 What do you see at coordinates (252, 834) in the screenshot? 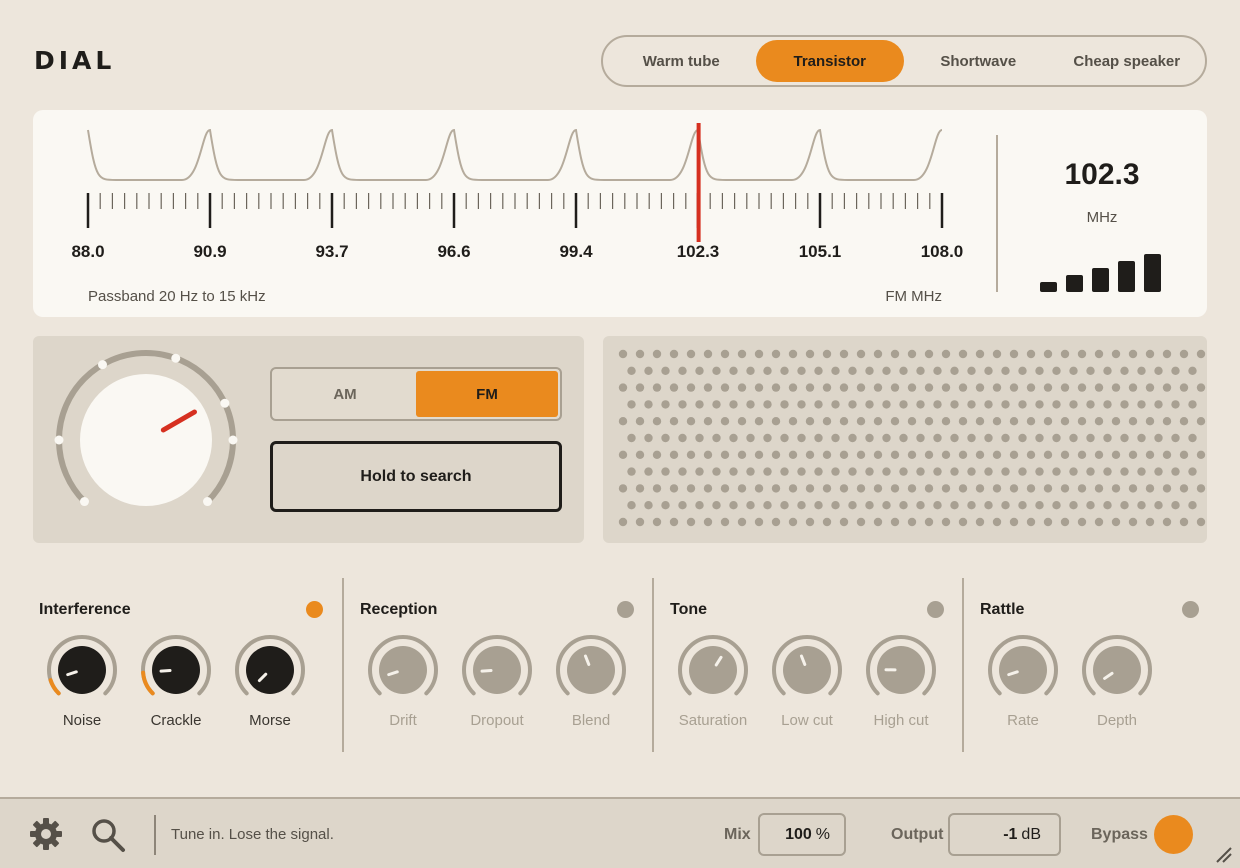
I see `status-tagline: Tune in. Lose the signal.` at bounding box center [252, 834].